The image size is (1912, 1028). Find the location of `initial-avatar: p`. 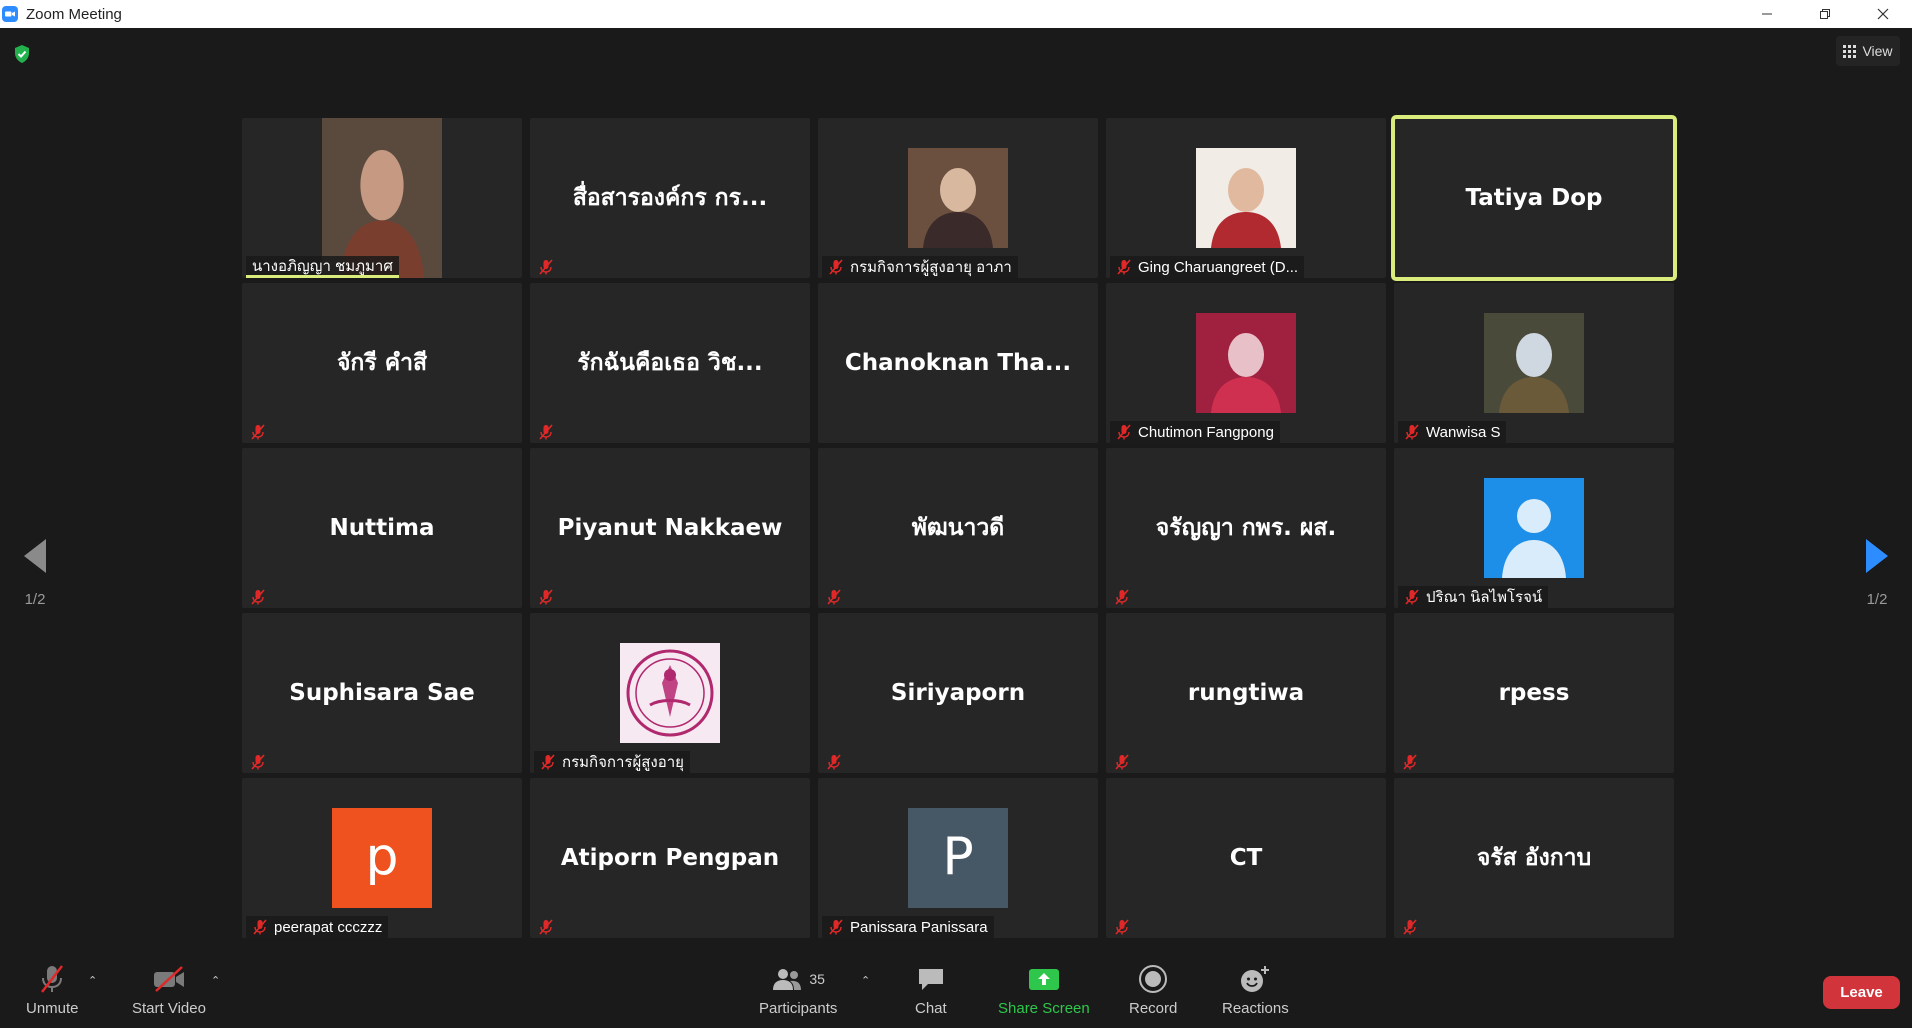

initial-avatar: p is located at coordinates (382, 858).